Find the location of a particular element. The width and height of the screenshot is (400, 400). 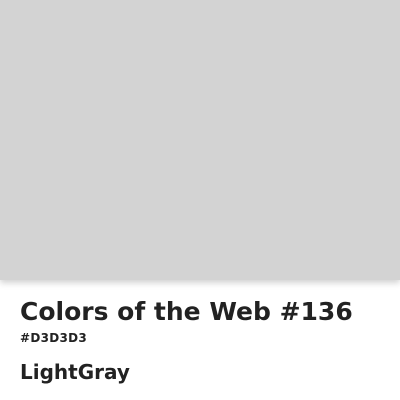

hex-code: #D3D3D3 is located at coordinates (54, 338).